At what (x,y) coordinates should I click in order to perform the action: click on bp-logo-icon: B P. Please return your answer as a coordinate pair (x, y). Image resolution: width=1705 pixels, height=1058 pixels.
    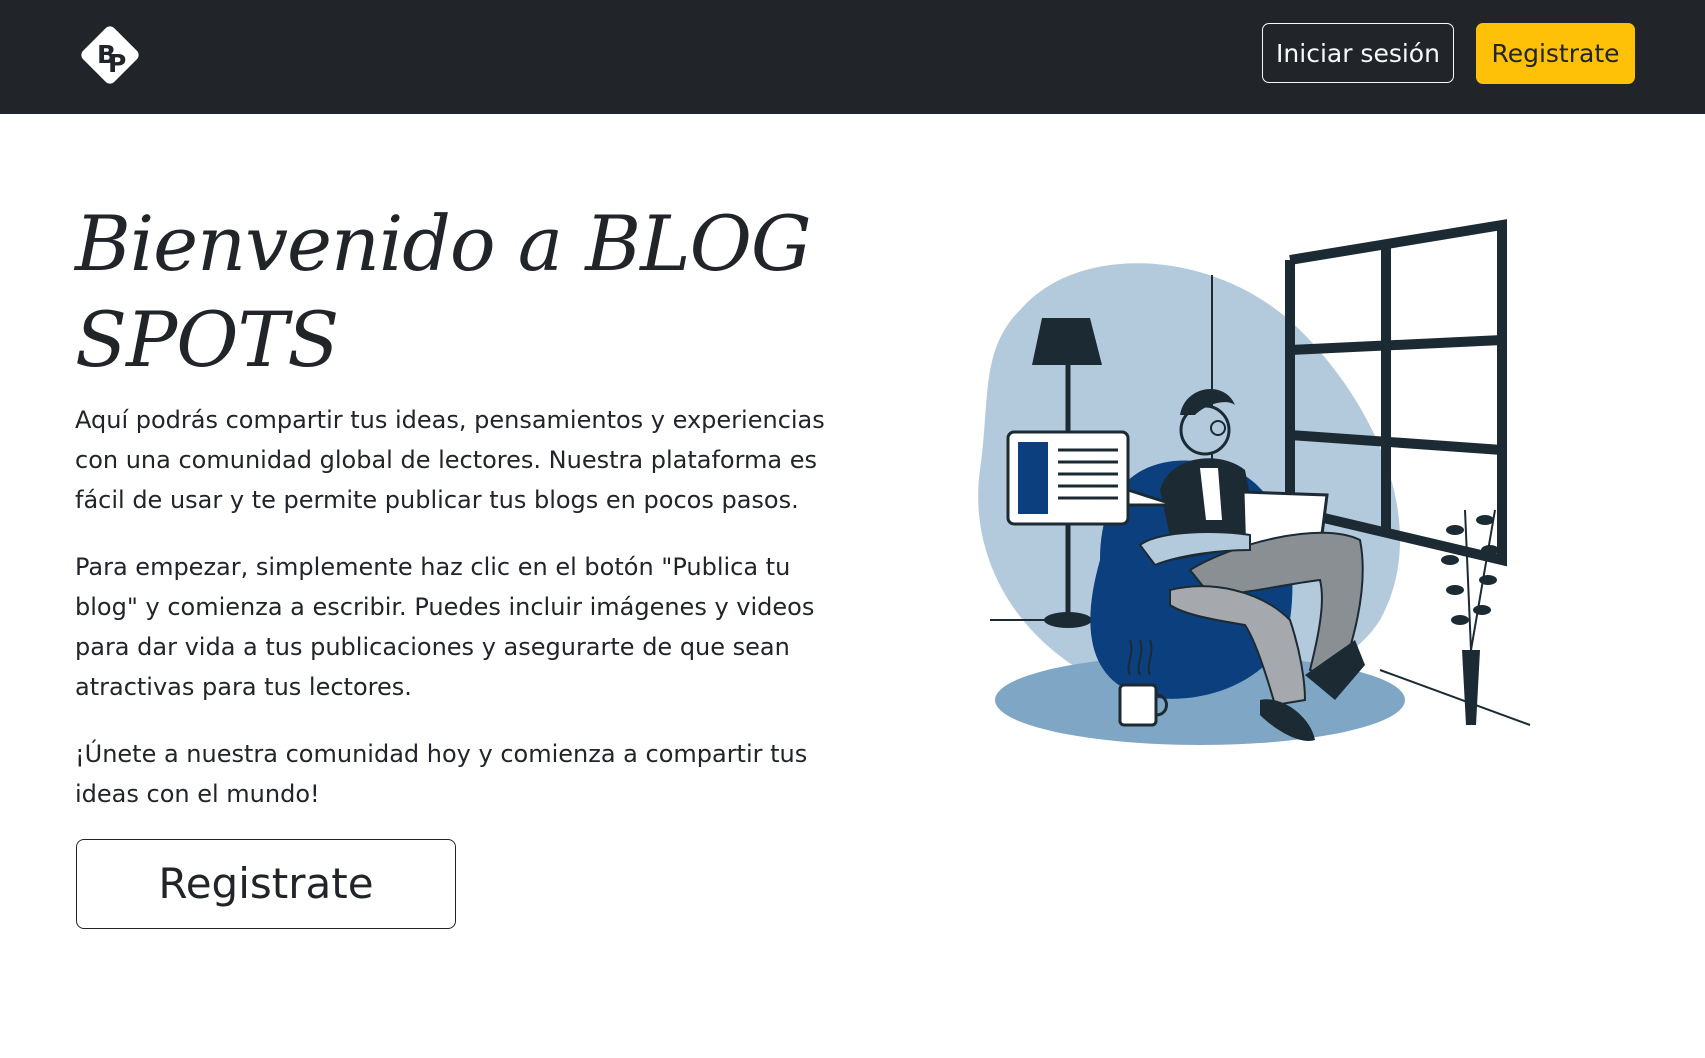
    Looking at the image, I should click on (110, 55).